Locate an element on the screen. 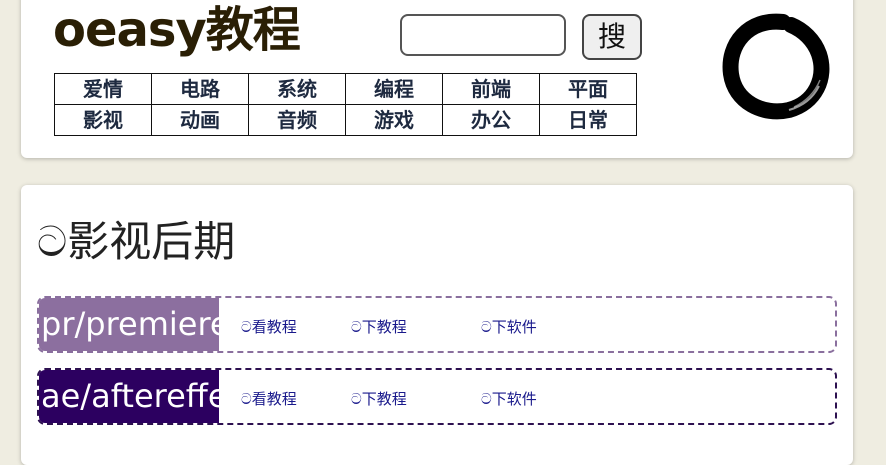 This screenshot has height=465, width=886. search-input is located at coordinates (483, 35).